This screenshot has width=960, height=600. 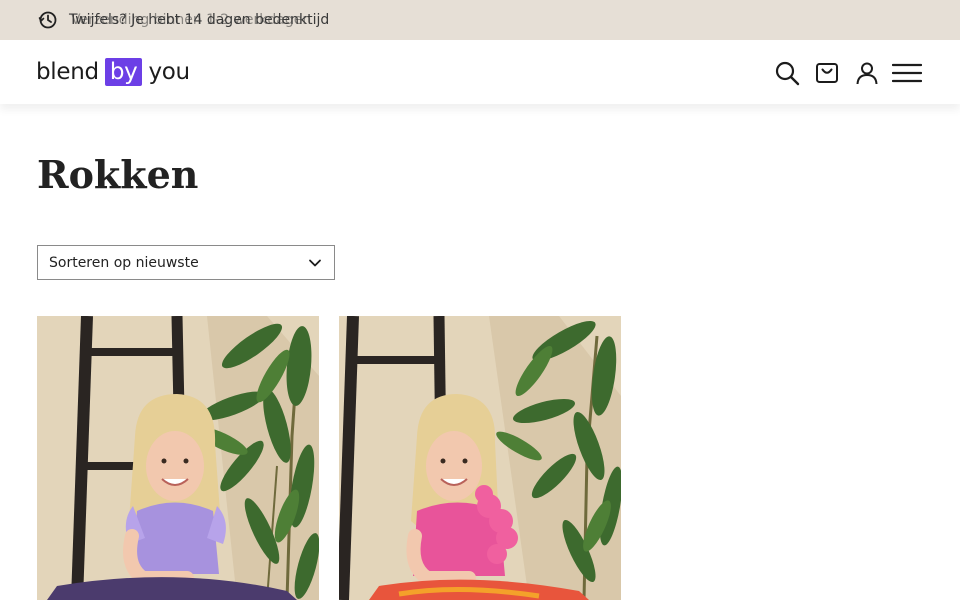 I want to click on return-clock-icon, so click(x=47, y=20).